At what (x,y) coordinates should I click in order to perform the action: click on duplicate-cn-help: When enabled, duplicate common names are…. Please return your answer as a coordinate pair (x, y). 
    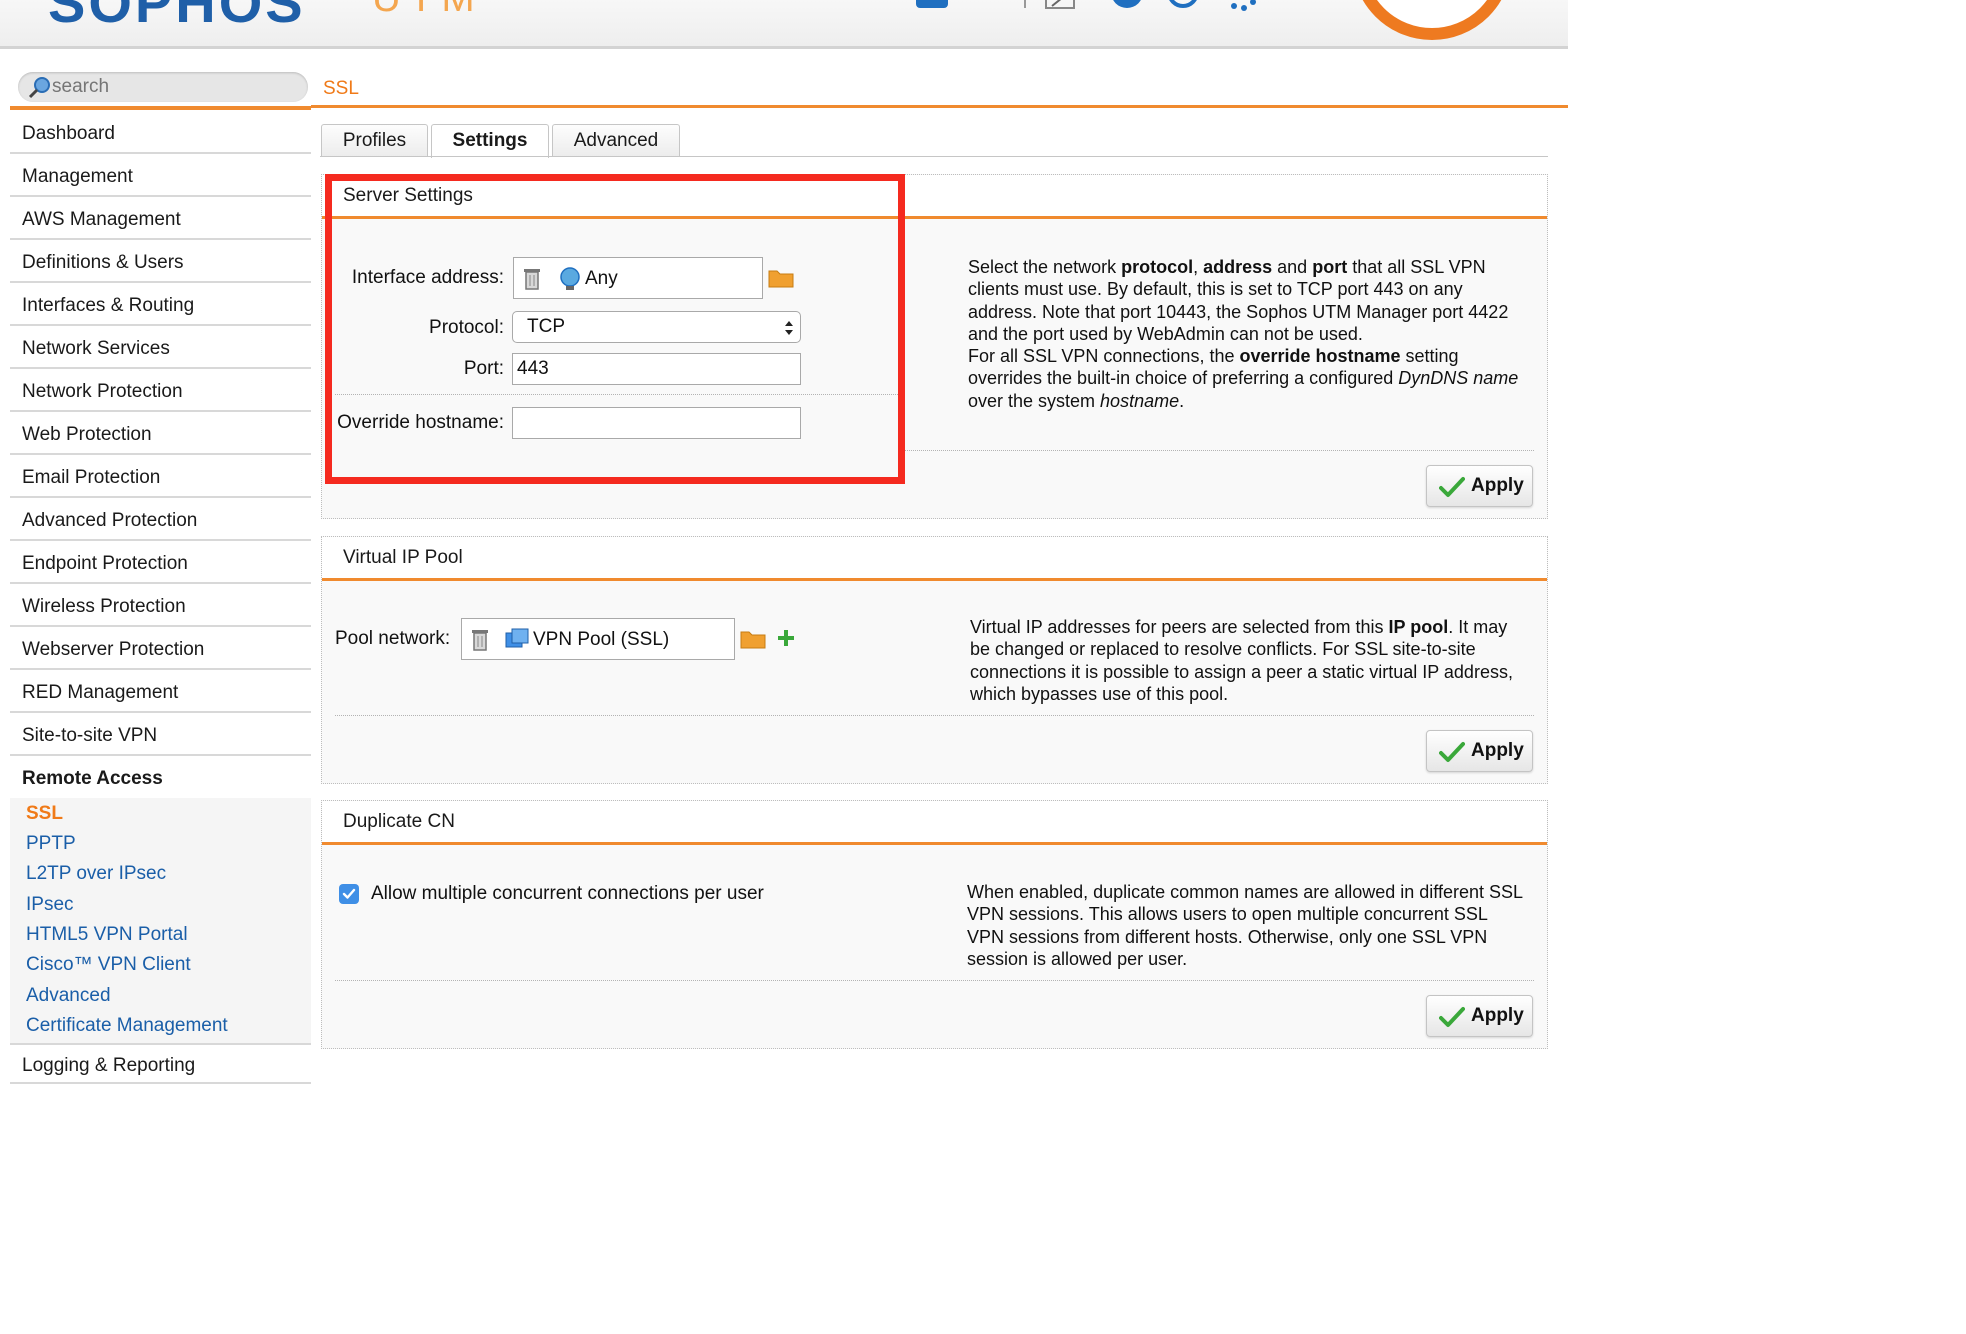
    Looking at the image, I should click on (1245, 925).